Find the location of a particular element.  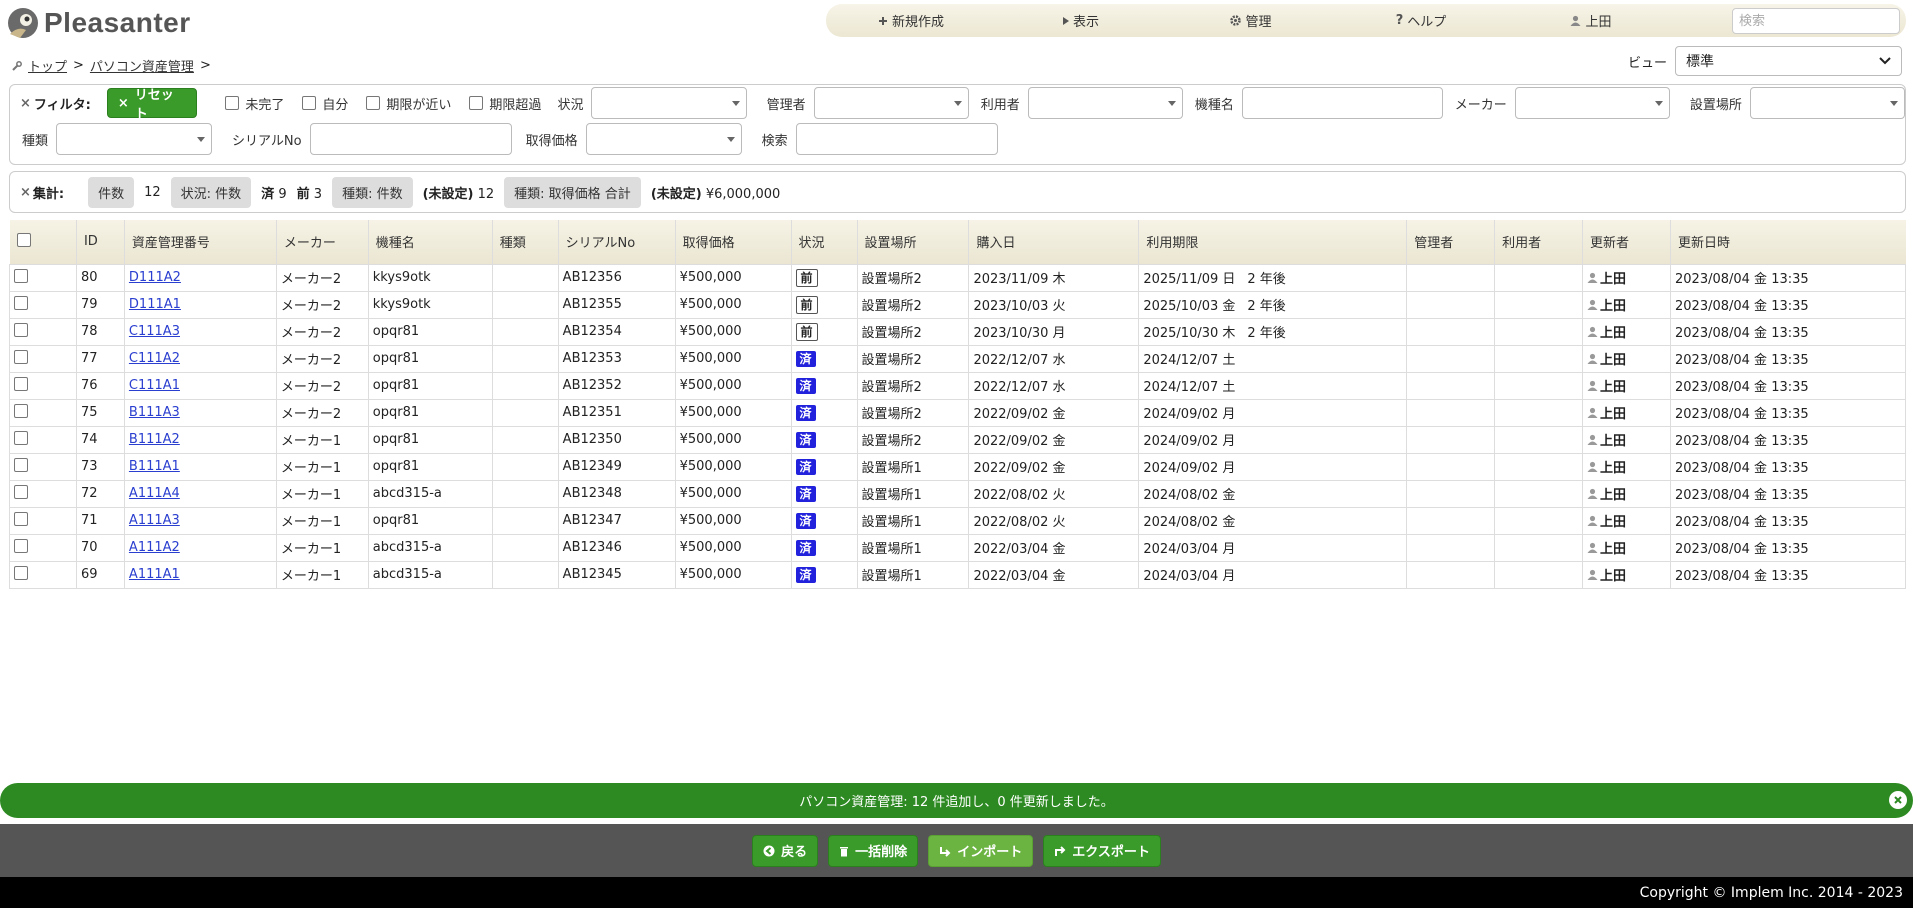

asset-link: A111A2 is located at coordinates (154, 547).